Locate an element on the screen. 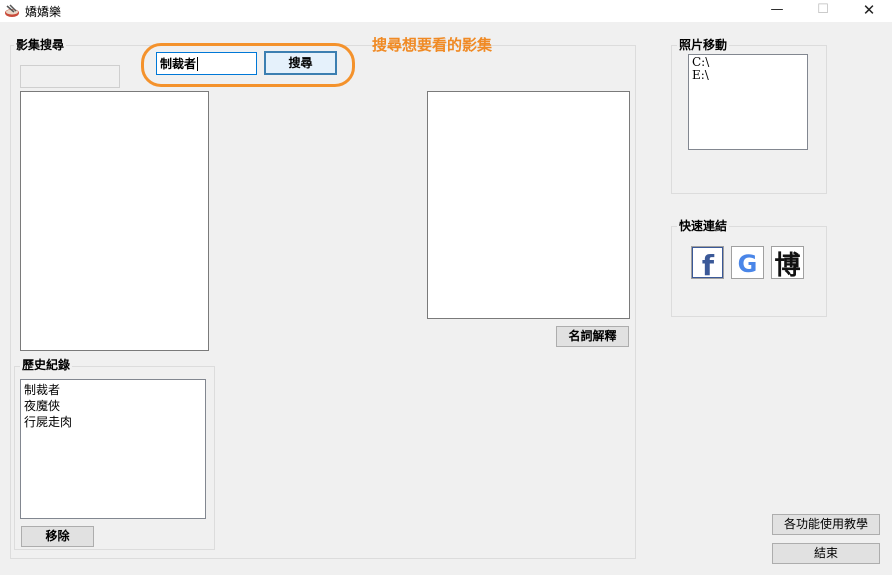 The image size is (892, 575). history-group-legend: 歷史紀錄 is located at coordinates (46, 364).